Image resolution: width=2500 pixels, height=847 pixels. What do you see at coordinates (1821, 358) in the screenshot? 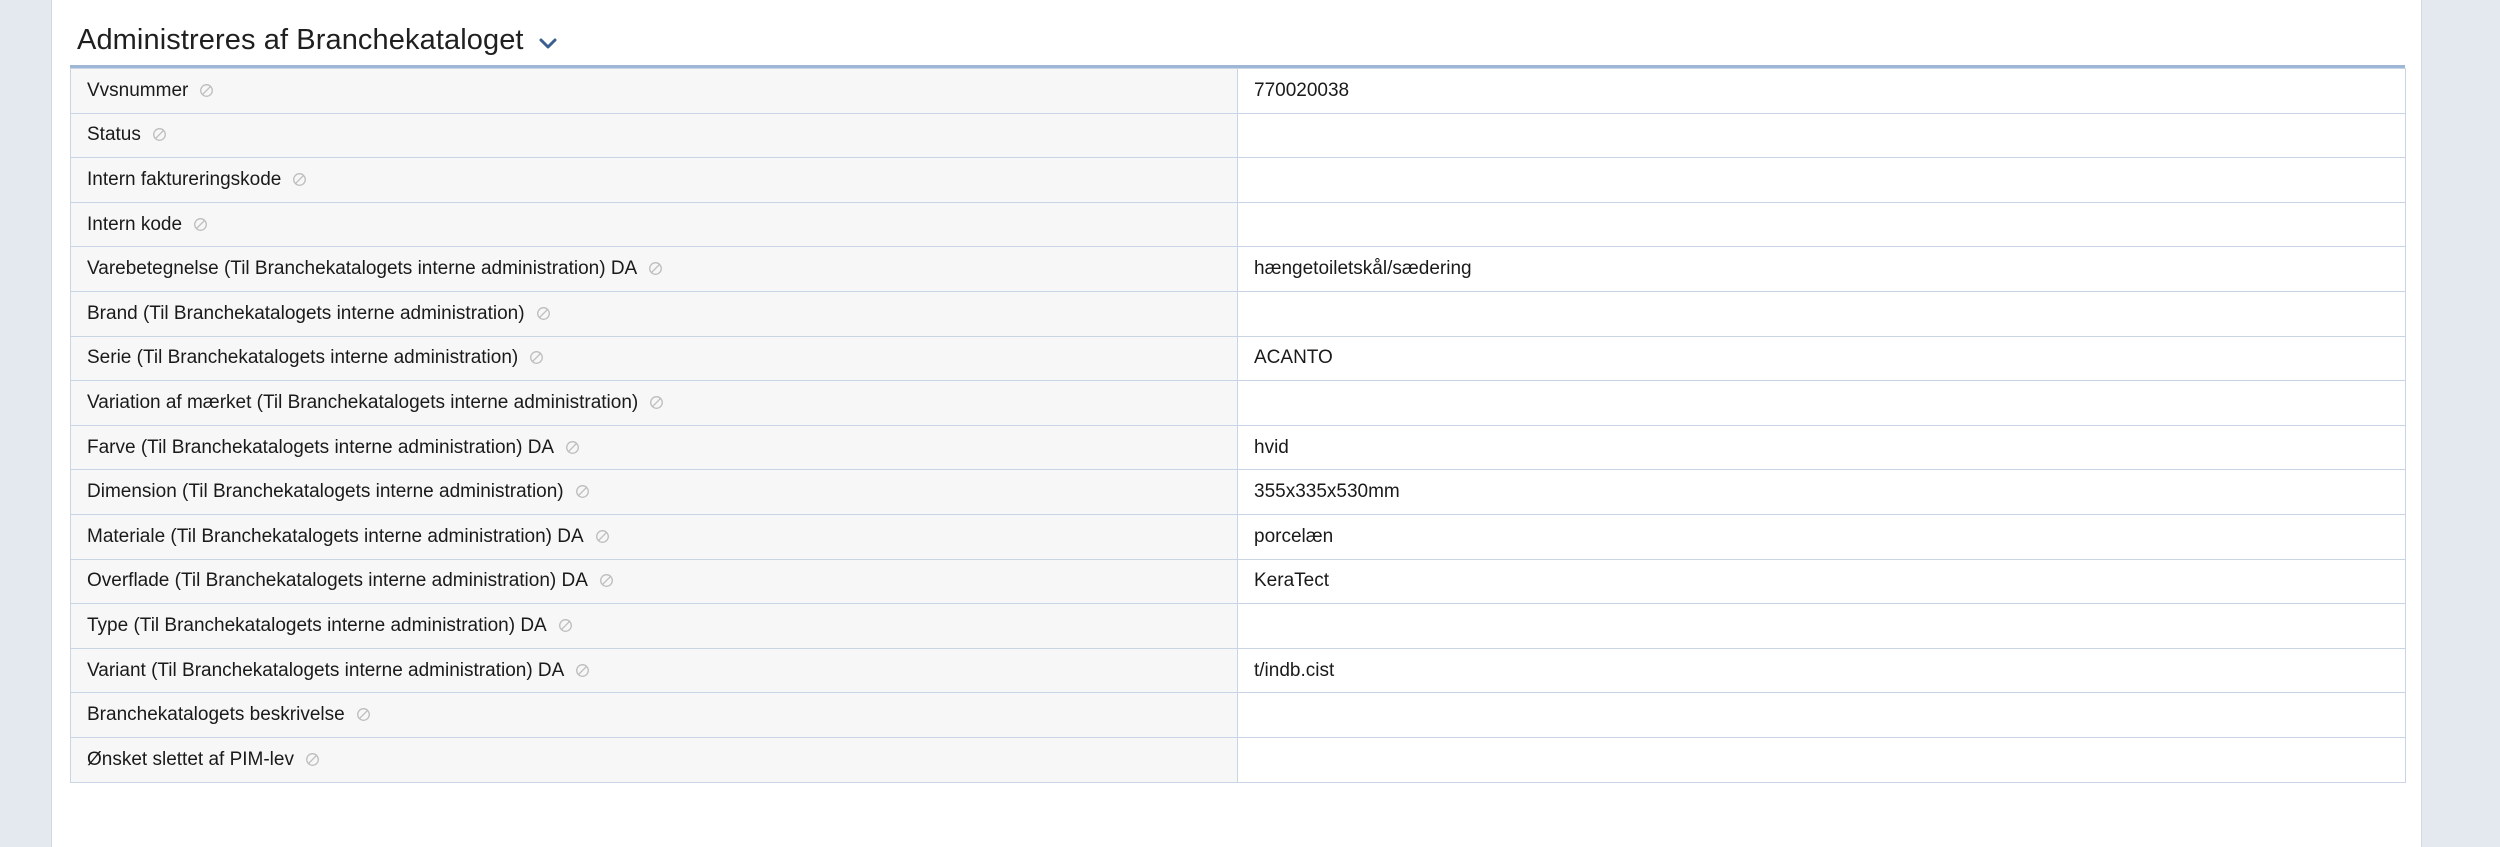
I see `attribute-value: ACANTO` at bounding box center [1821, 358].